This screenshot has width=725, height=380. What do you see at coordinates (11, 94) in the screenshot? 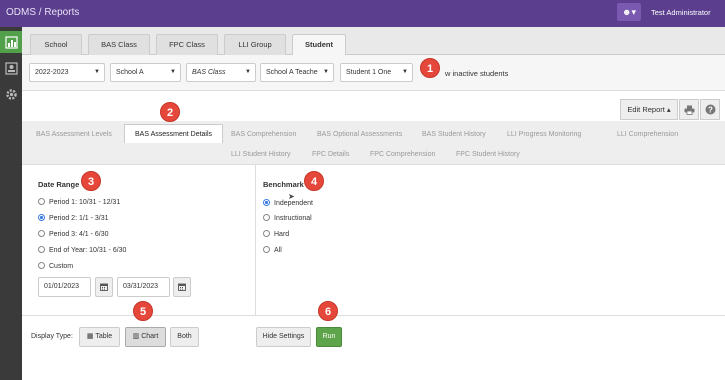
I see `gear-icon` at bounding box center [11, 94].